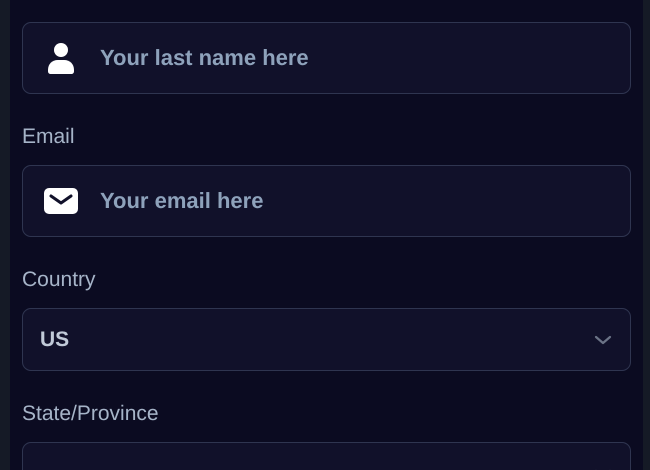  Describe the element at coordinates (90, 414) in the screenshot. I see `field-label: State/Province` at that location.